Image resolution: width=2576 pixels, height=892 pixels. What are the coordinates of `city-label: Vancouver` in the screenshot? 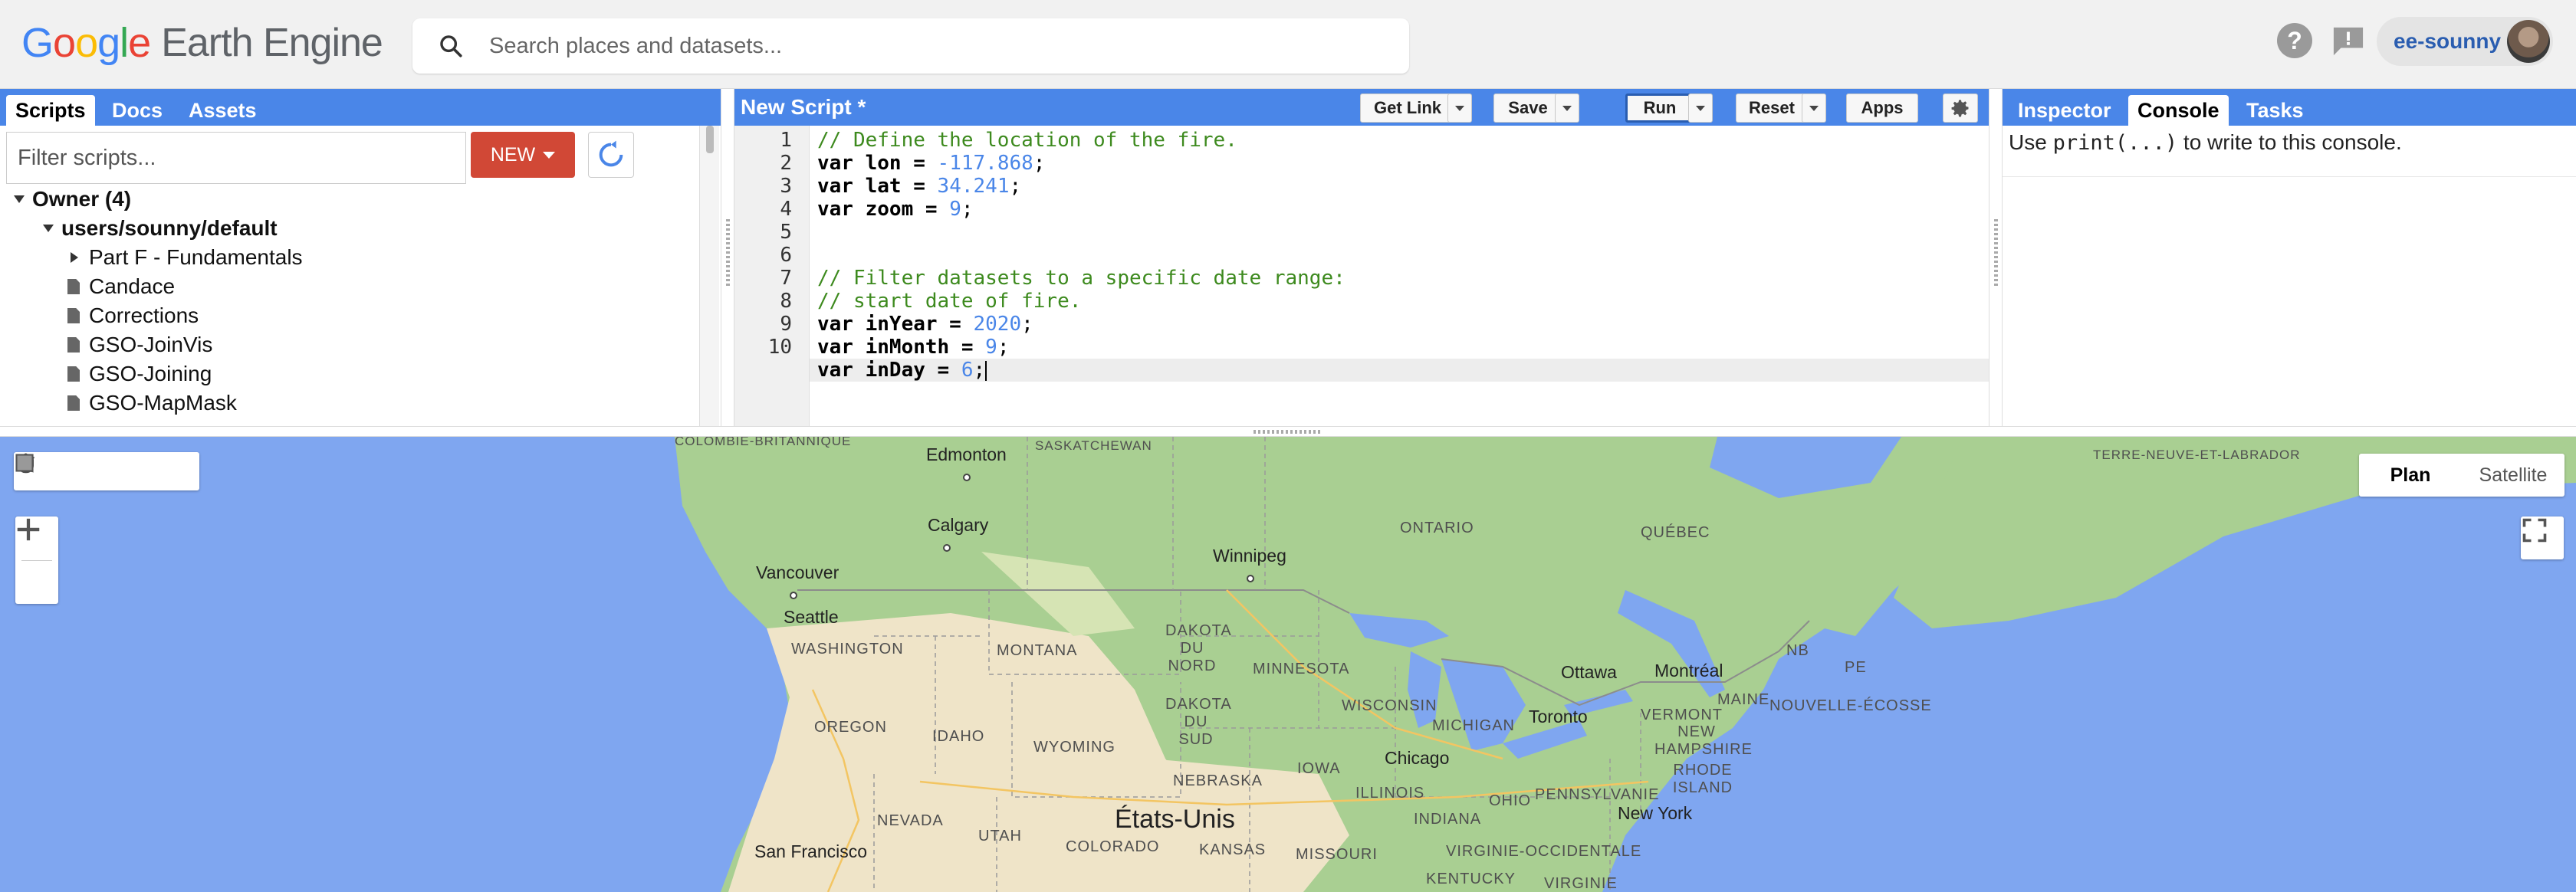 It's located at (797, 583).